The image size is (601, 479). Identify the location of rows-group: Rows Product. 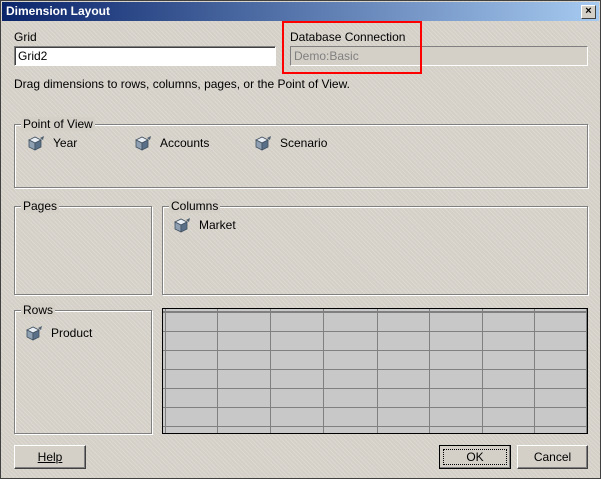
(83, 368).